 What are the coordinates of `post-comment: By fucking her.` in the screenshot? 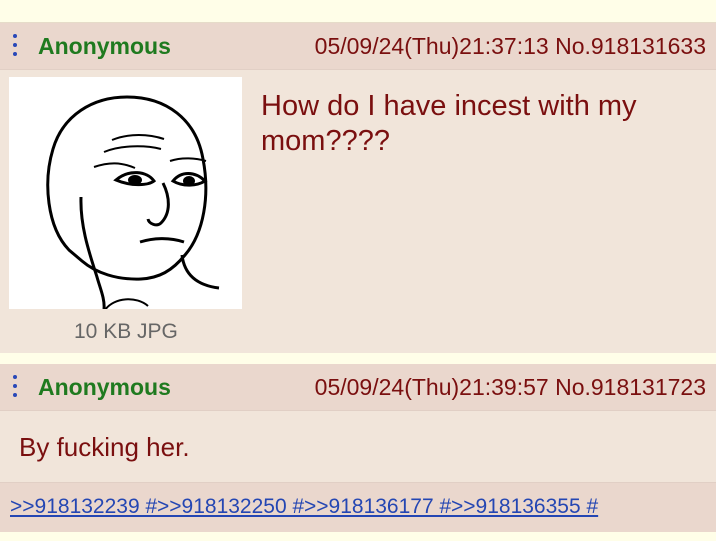 It's located at (104, 447).